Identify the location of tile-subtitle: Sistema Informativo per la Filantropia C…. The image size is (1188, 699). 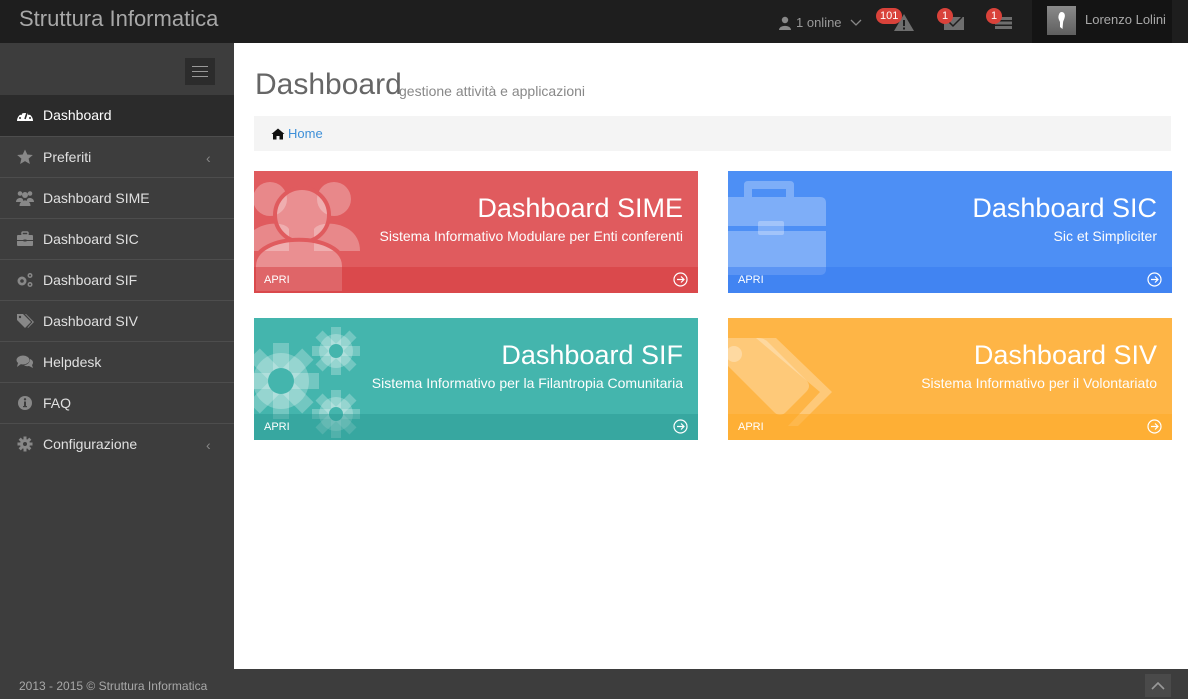
(527, 383).